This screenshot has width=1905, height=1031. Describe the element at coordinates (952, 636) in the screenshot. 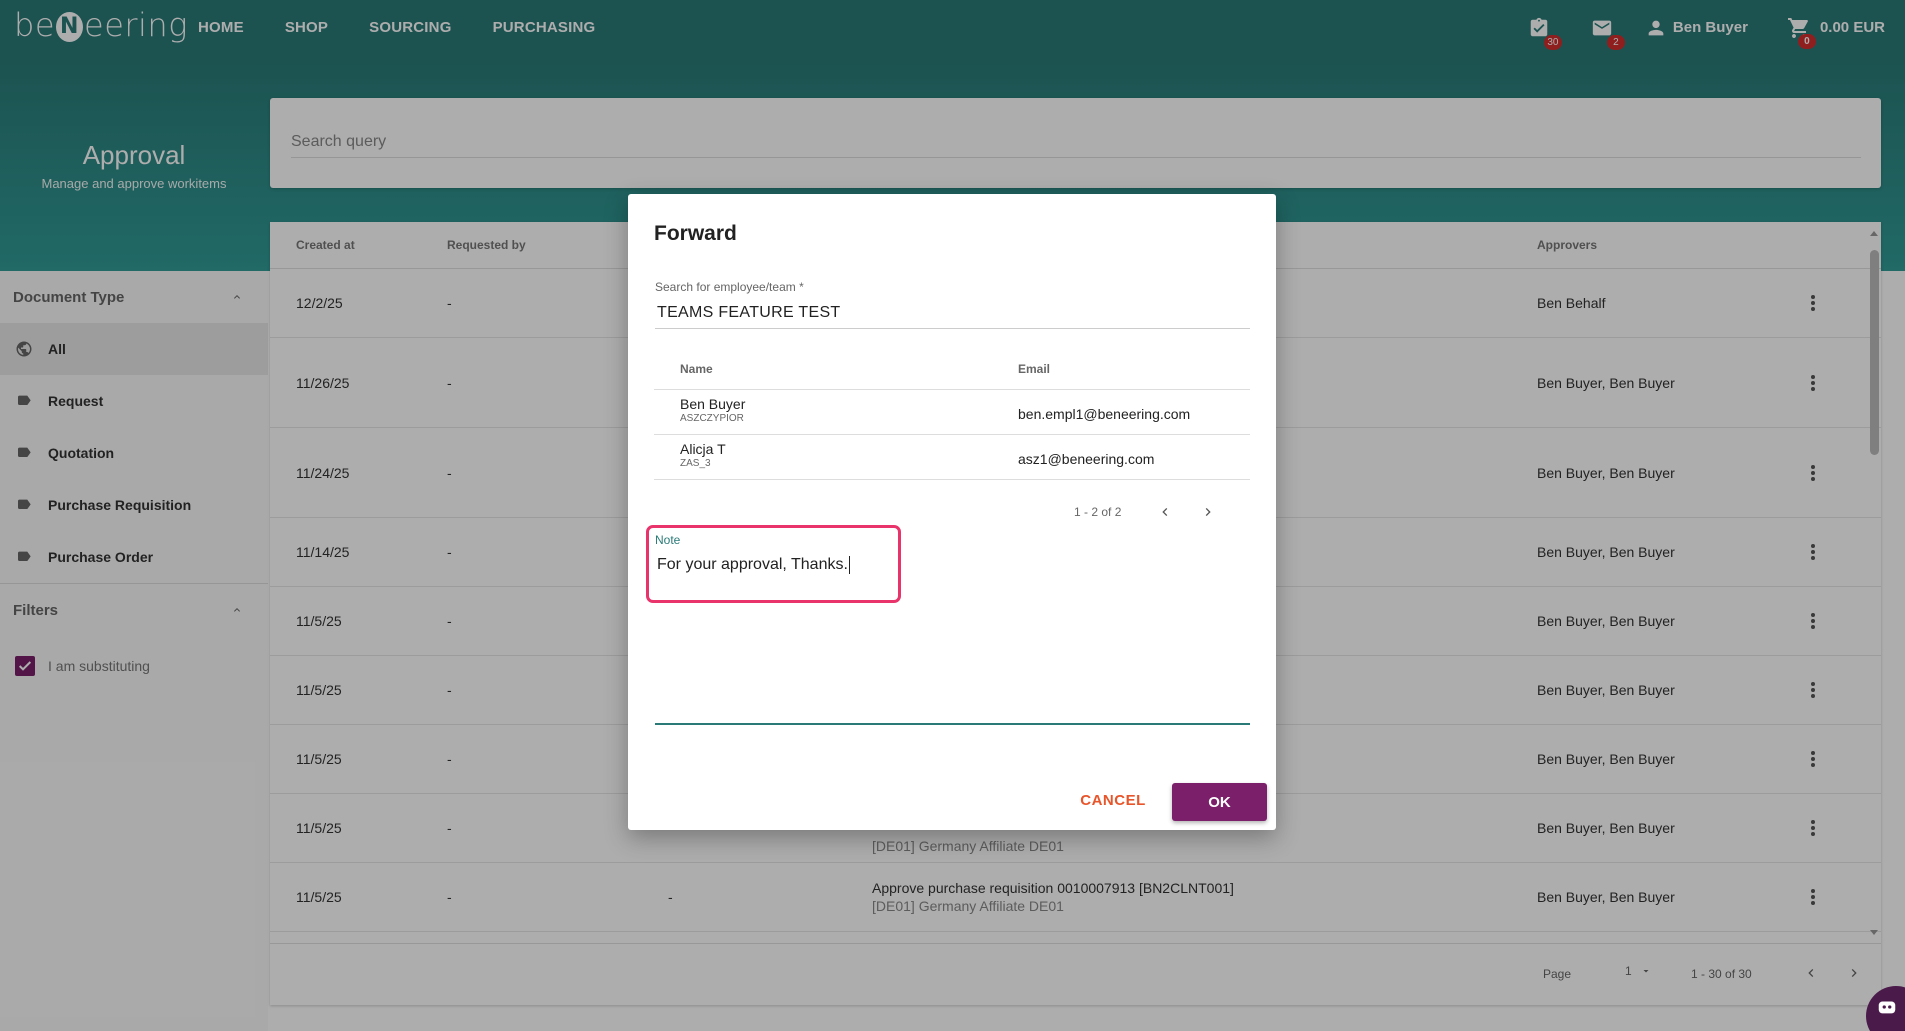

I see `note-textarea: For your approval, Thanks.` at that location.